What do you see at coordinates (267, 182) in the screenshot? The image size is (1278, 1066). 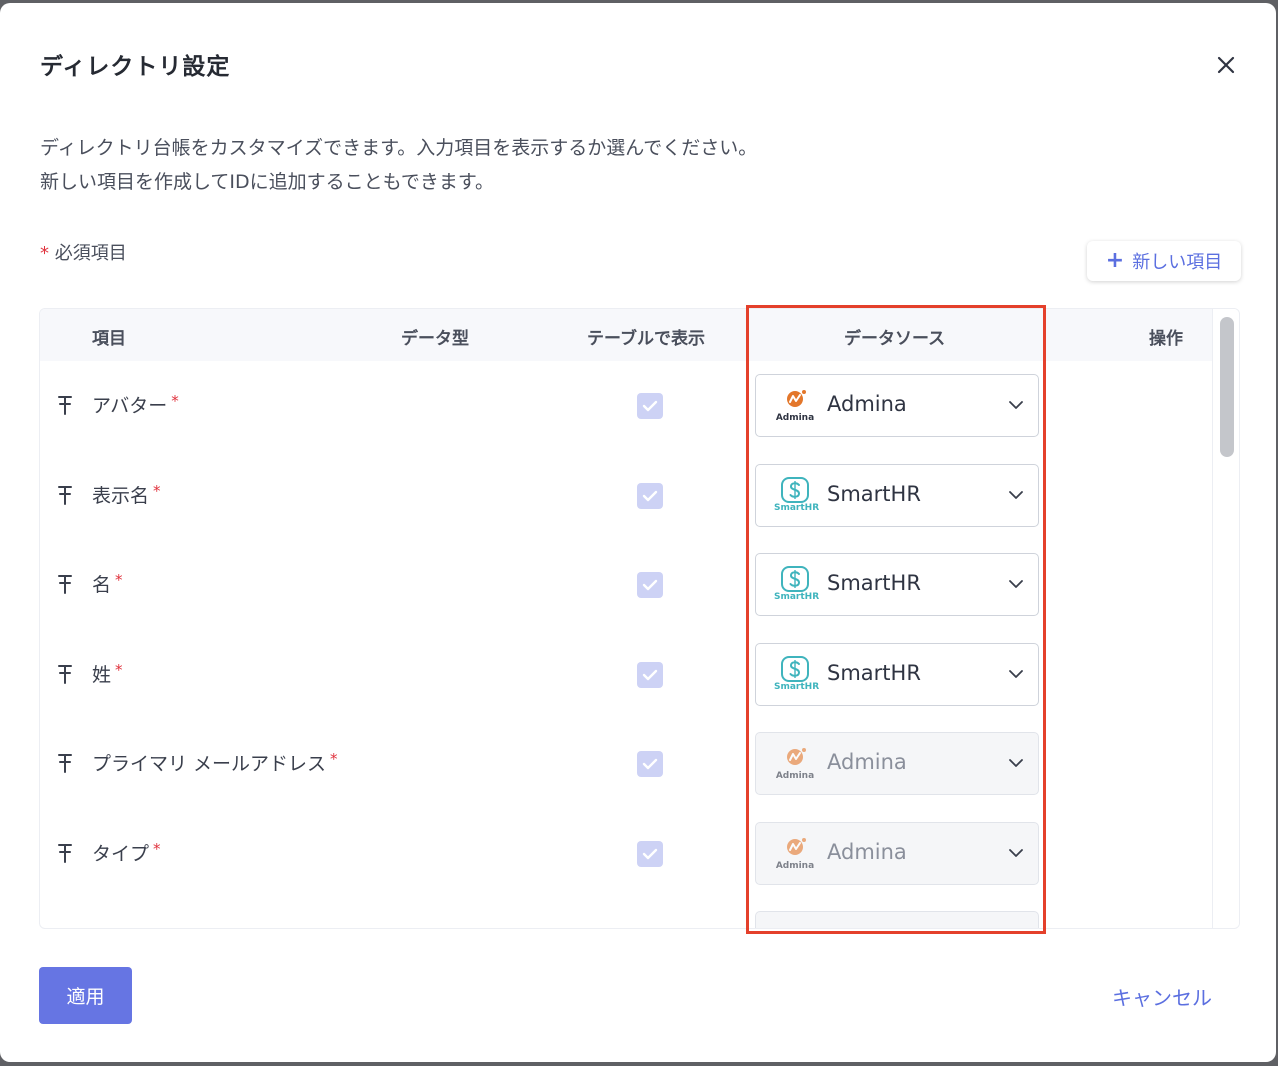 I see `description-line: 新しい項目を作成してIDに追加することもできます。` at bounding box center [267, 182].